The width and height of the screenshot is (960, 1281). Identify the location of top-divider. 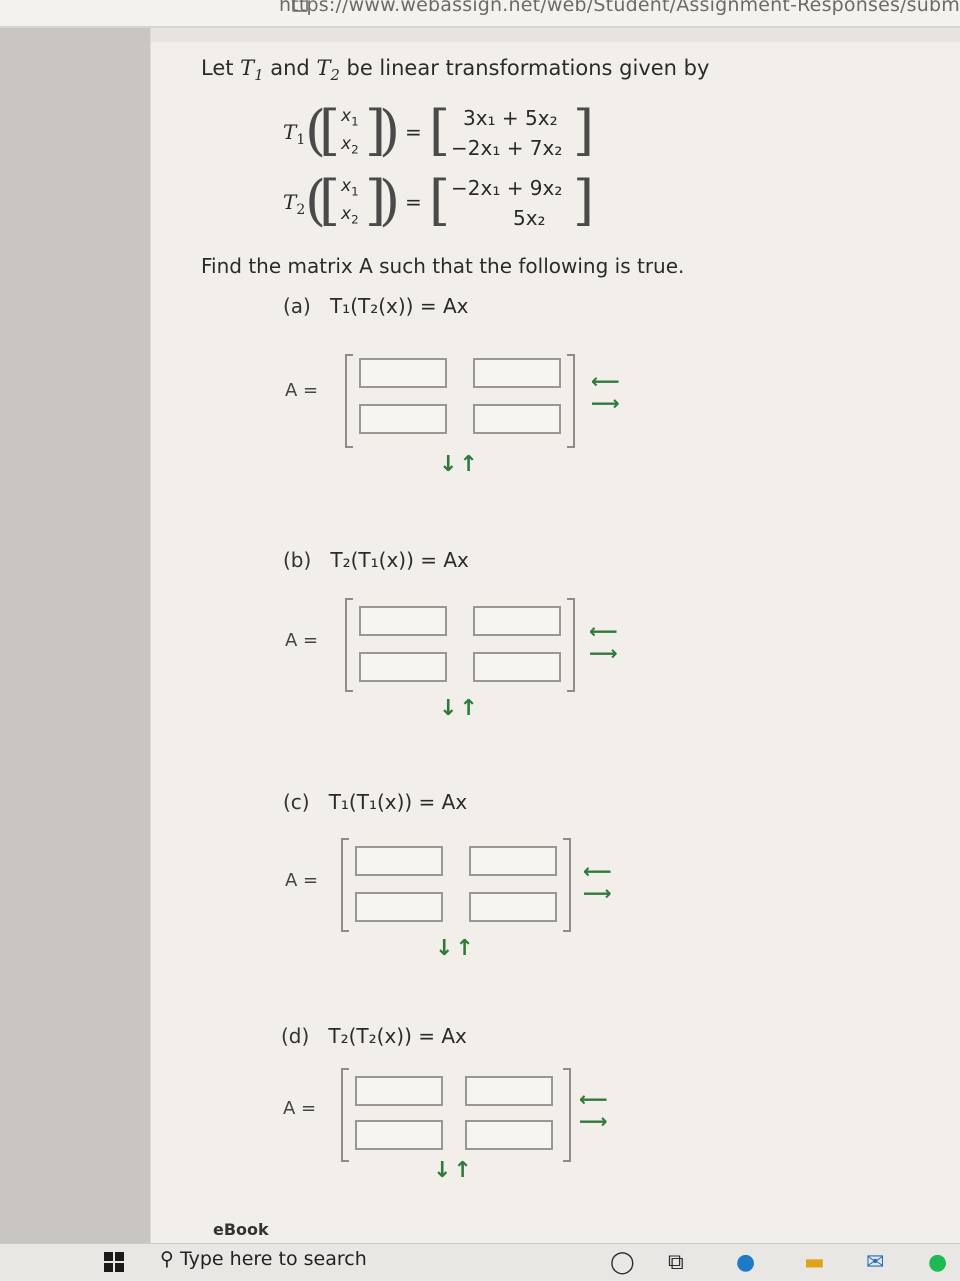
(555, 35).